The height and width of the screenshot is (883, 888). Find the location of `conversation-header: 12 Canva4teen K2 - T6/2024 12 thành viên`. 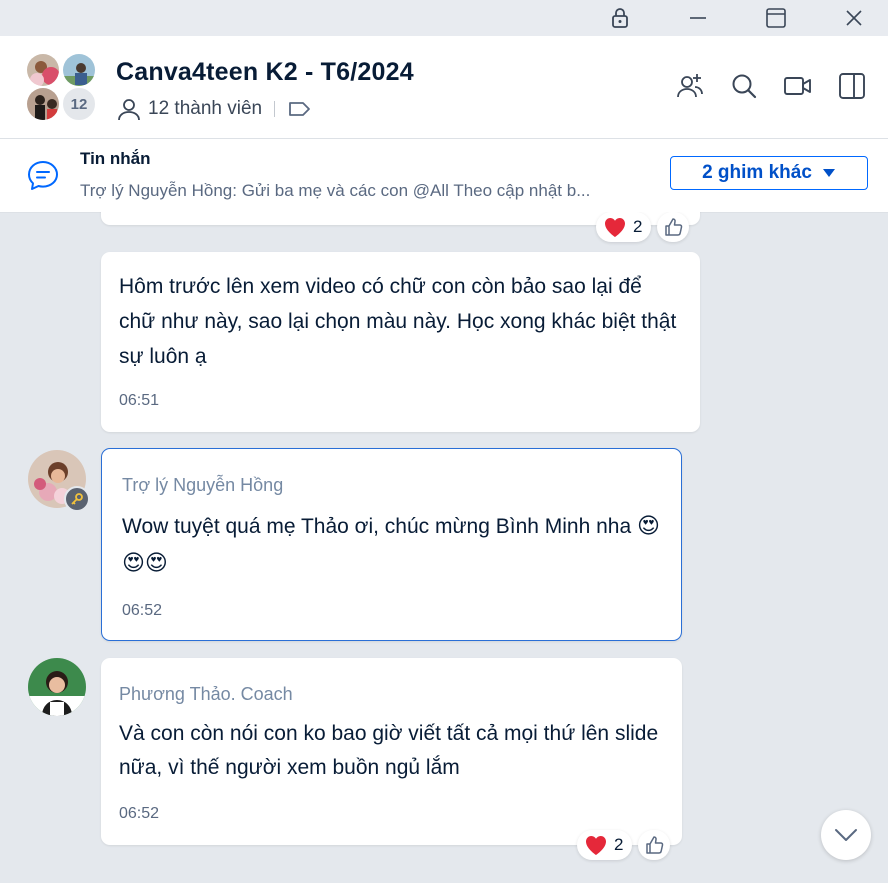

conversation-header: 12 Canva4teen K2 - T6/2024 12 thành viên is located at coordinates (444, 87).